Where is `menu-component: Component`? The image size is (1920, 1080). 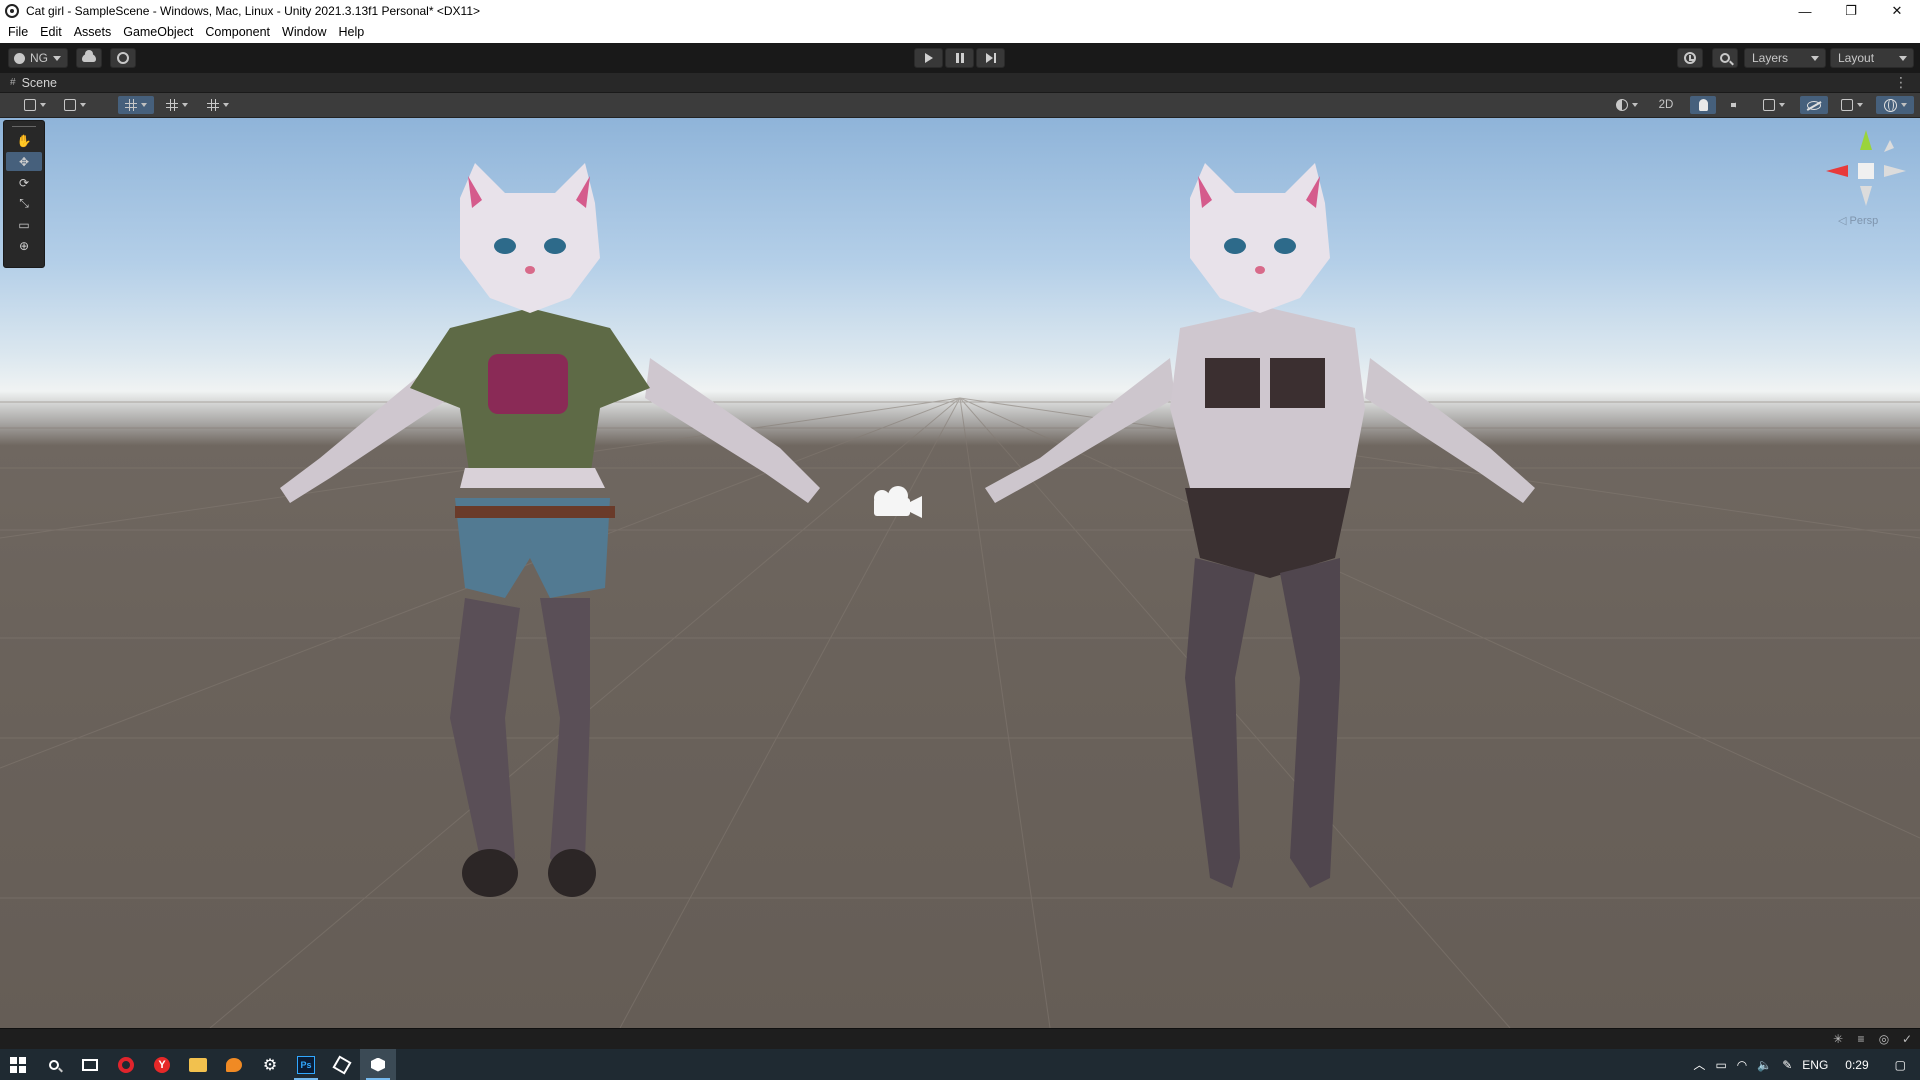 menu-component: Component is located at coordinates (237, 32).